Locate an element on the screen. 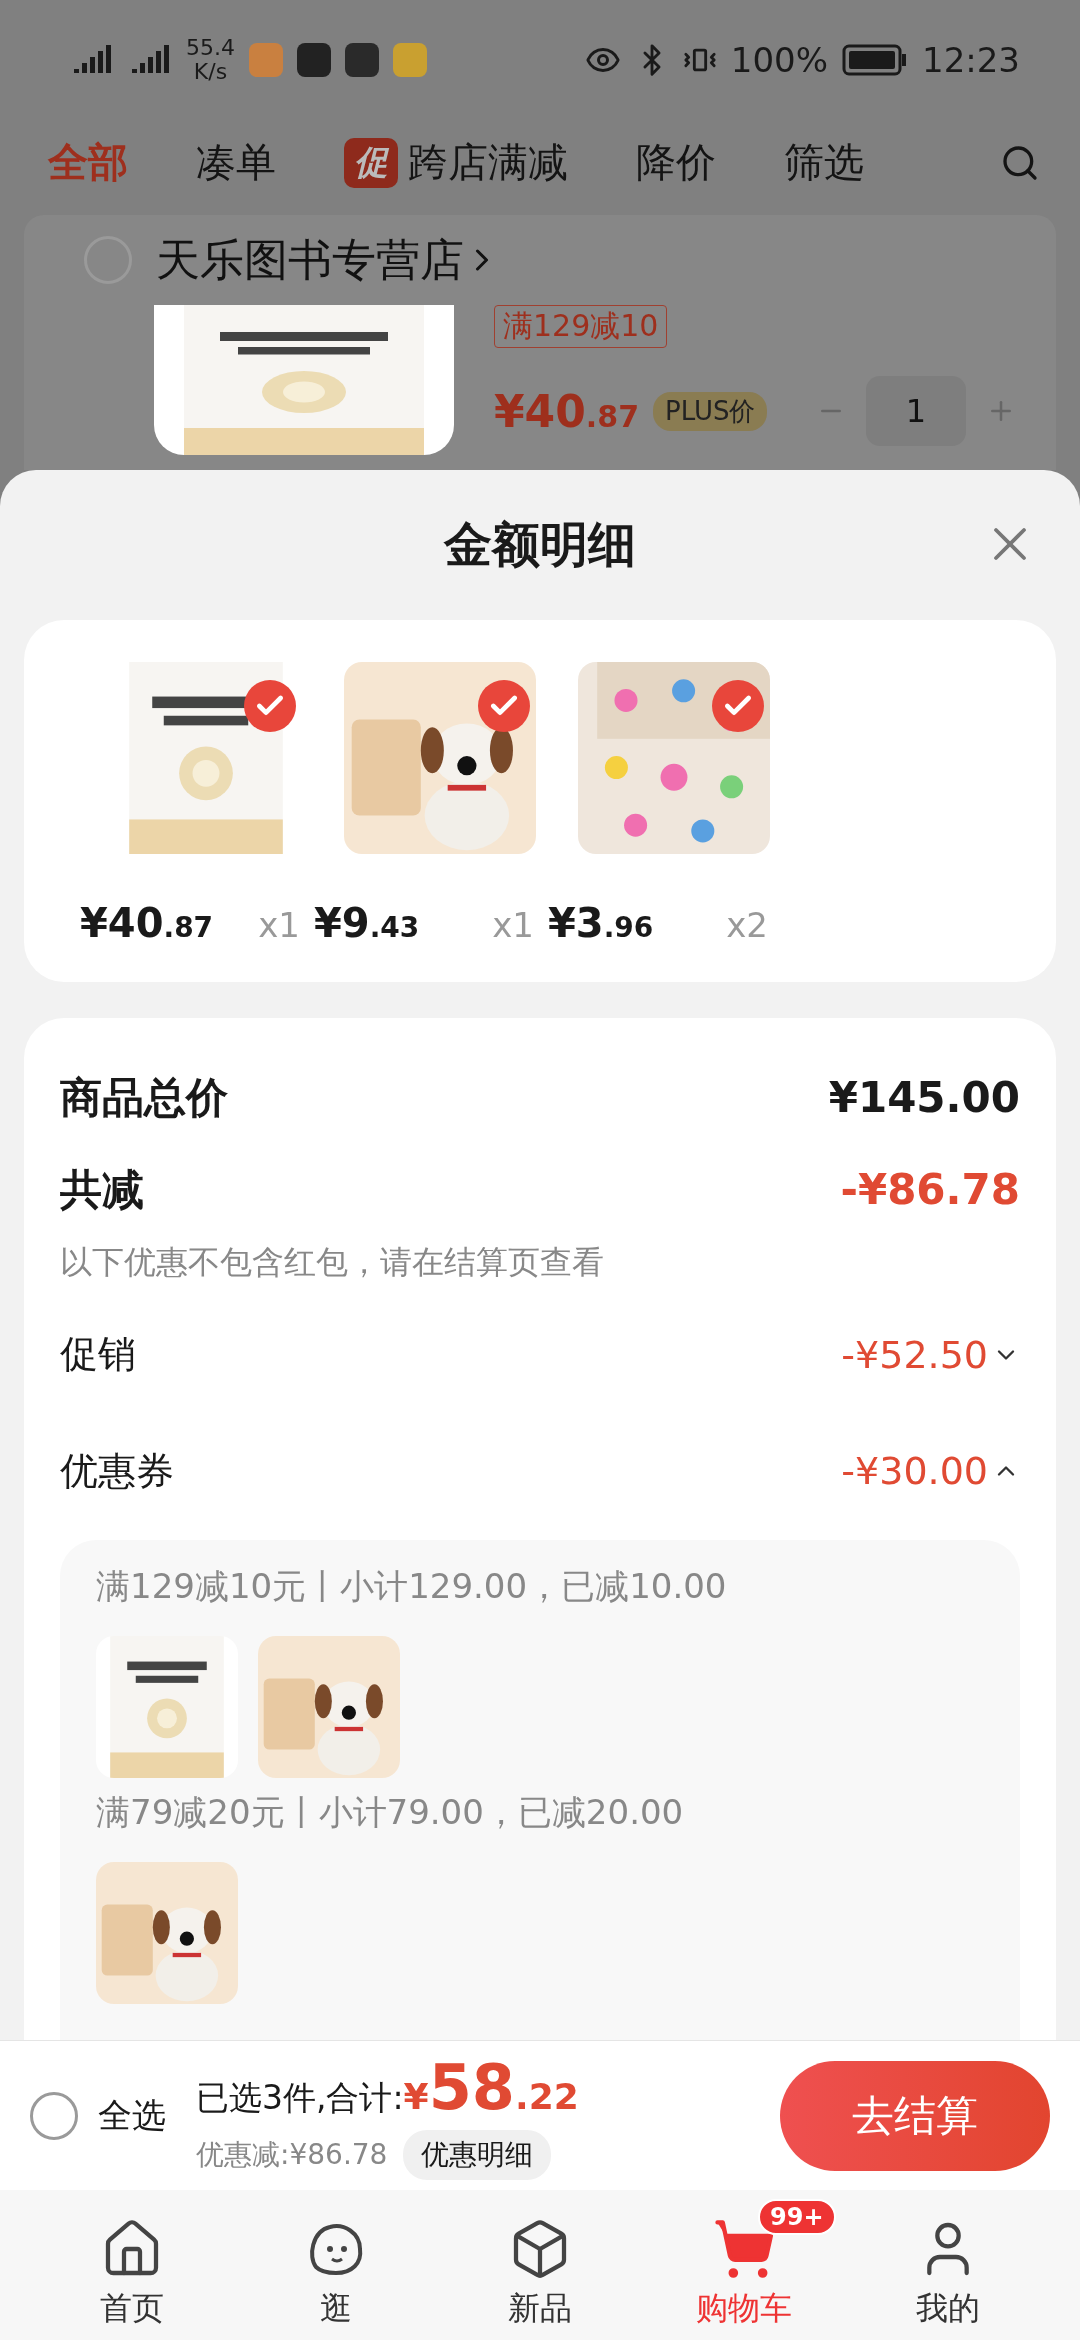 This screenshot has width=1080, height=2340. tab-label: 跨店满减 is located at coordinates (488, 162).